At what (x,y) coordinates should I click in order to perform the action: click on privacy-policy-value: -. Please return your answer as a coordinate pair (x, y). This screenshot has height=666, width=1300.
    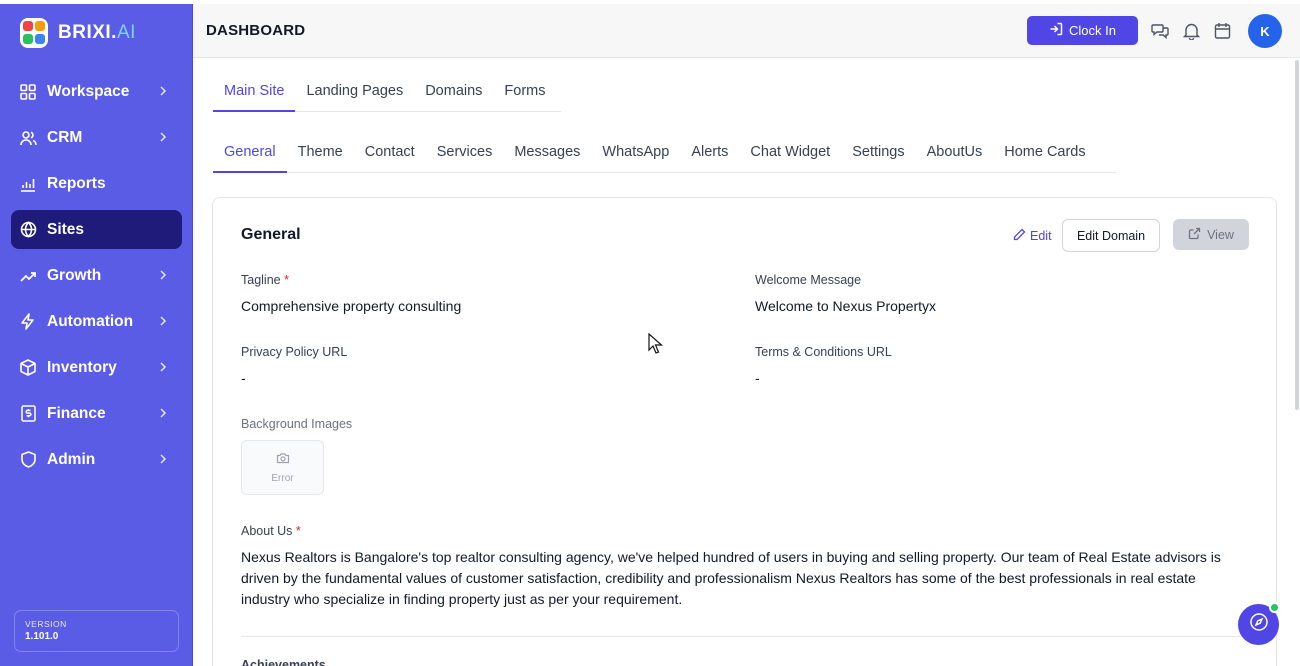
    Looking at the image, I should click on (243, 378).